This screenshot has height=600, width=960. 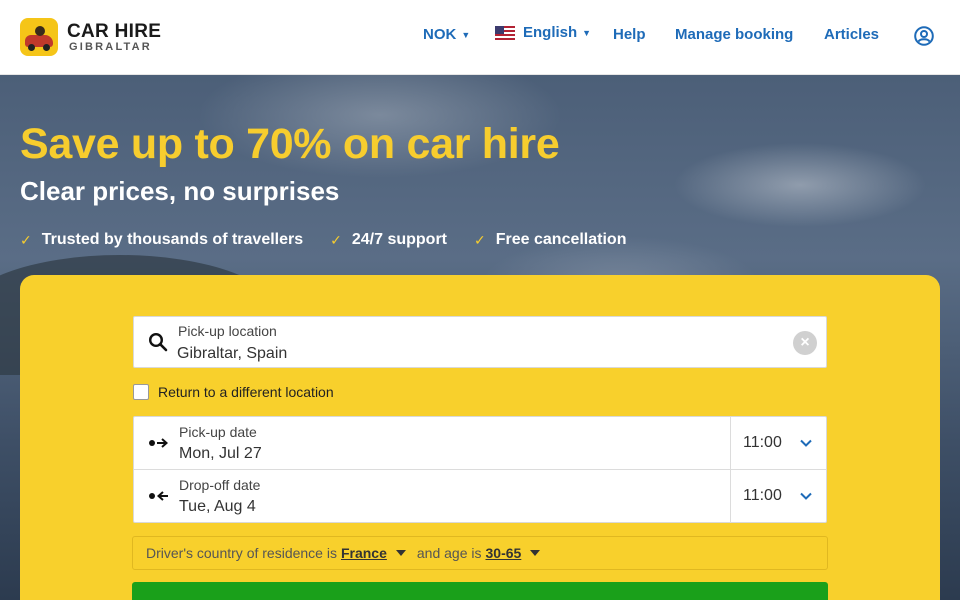 What do you see at coordinates (241, 553) in the screenshot?
I see `residence-prefix: Driver's country of residence is` at bounding box center [241, 553].